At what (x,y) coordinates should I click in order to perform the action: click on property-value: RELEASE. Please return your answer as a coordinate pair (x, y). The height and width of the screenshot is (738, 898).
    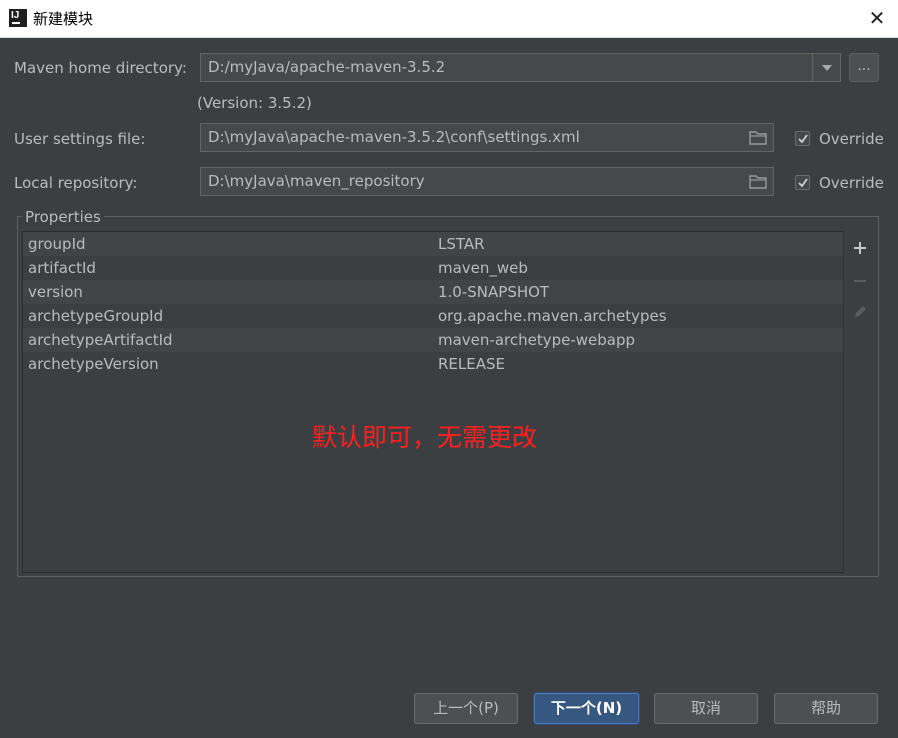
    Looking at the image, I should click on (471, 364).